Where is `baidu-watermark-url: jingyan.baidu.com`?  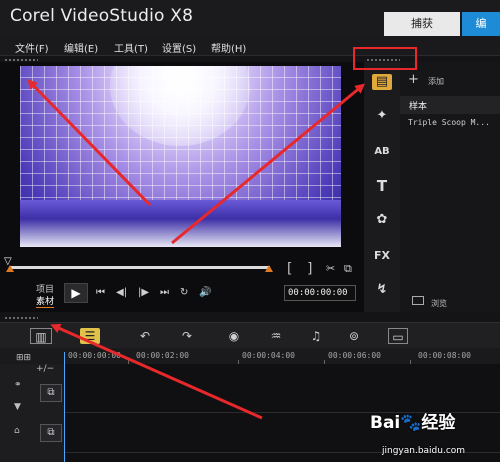
baidu-watermark-url: jingyan.baidu.com is located at coordinates (424, 451).